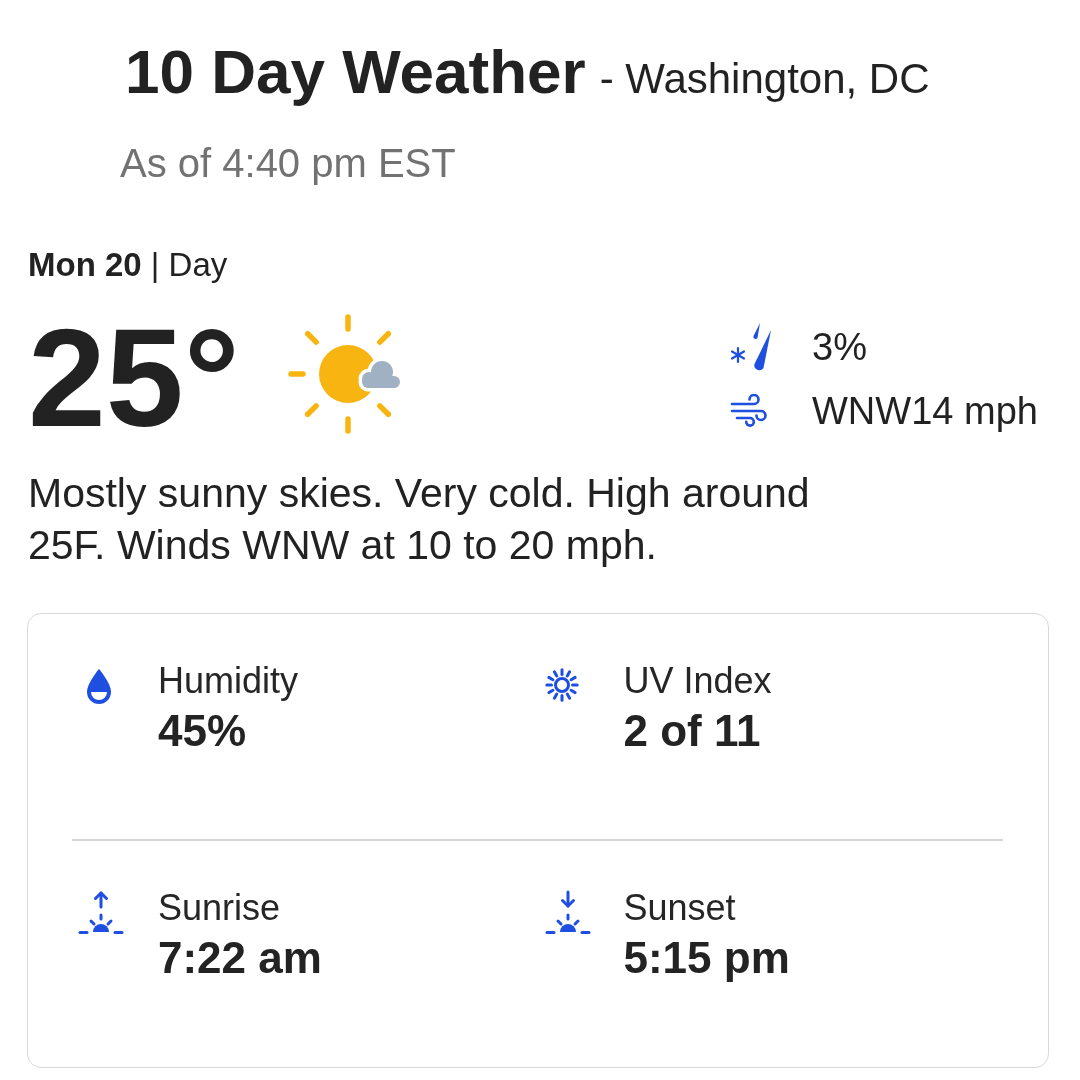 The width and height of the screenshot is (1080, 1080). I want to click on temperature-reading: 25°, so click(134, 378).